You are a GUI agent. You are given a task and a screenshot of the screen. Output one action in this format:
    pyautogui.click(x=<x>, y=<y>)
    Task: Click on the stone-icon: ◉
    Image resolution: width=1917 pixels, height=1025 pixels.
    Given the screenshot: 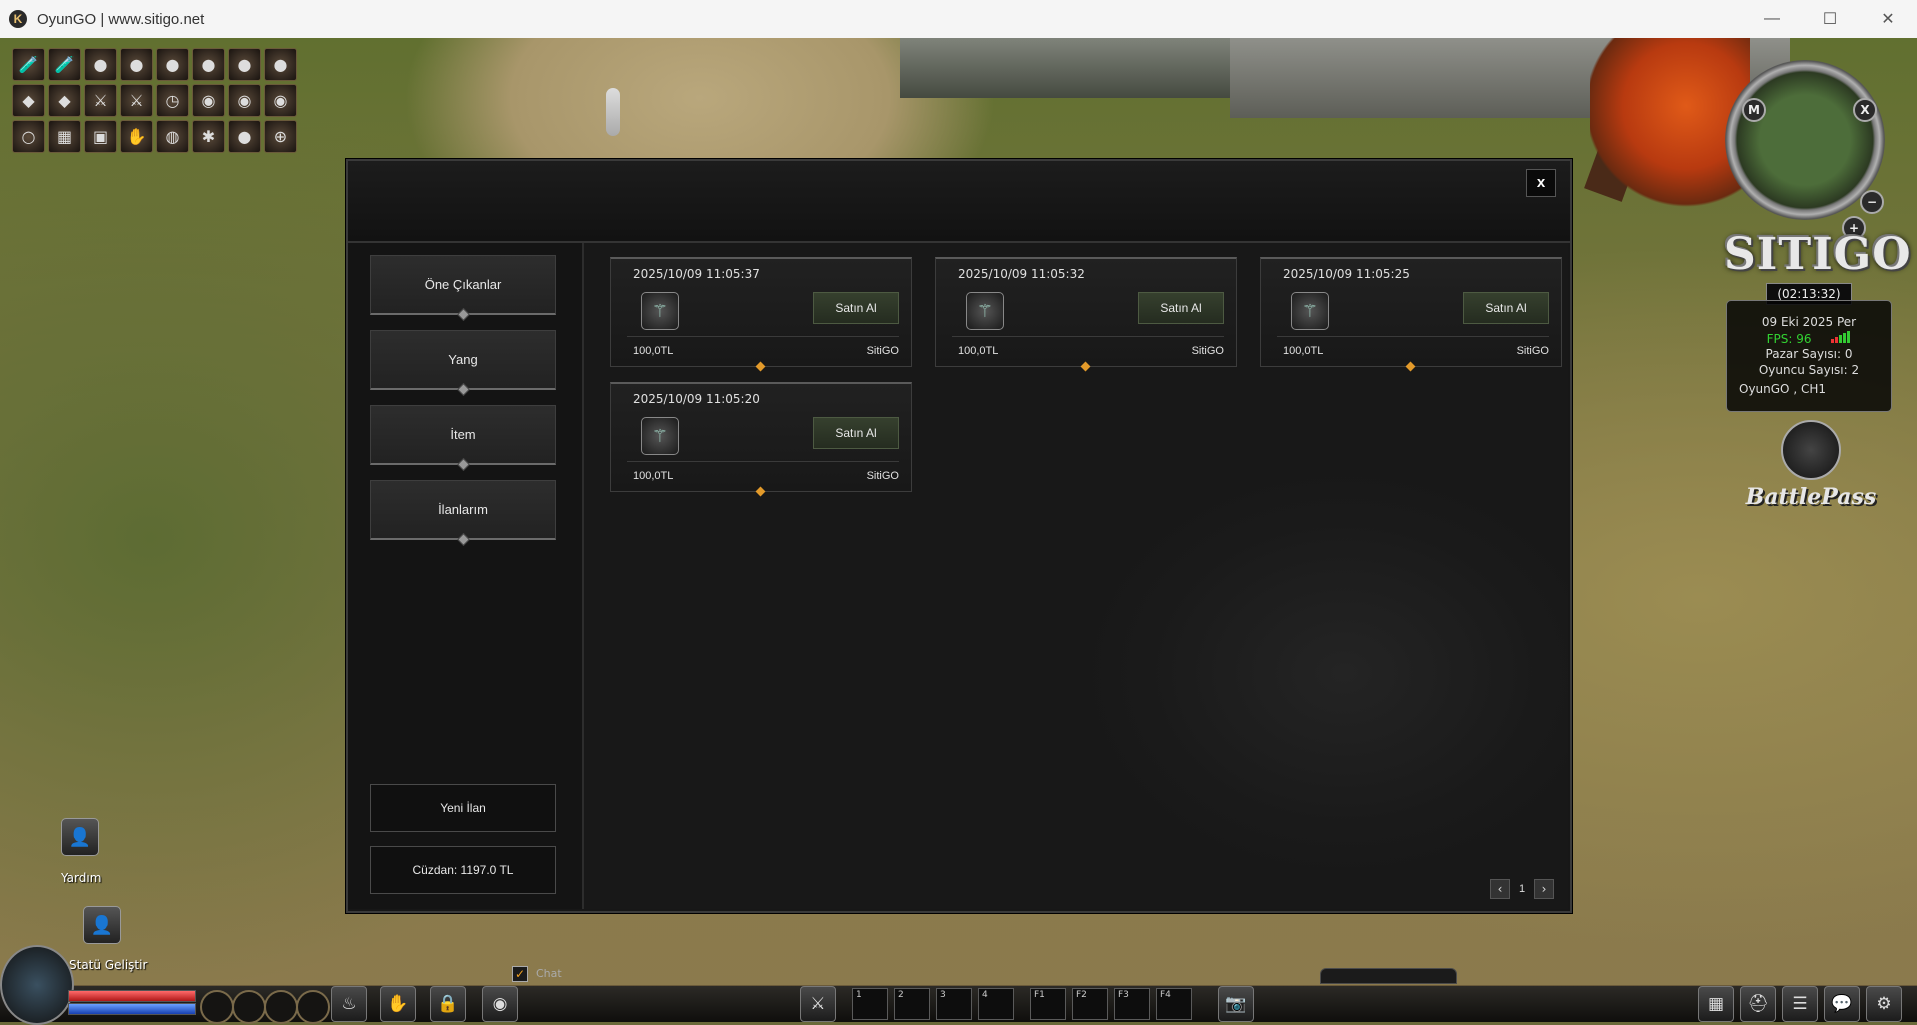 What is the action you would take?
    pyautogui.click(x=280, y=100)
    